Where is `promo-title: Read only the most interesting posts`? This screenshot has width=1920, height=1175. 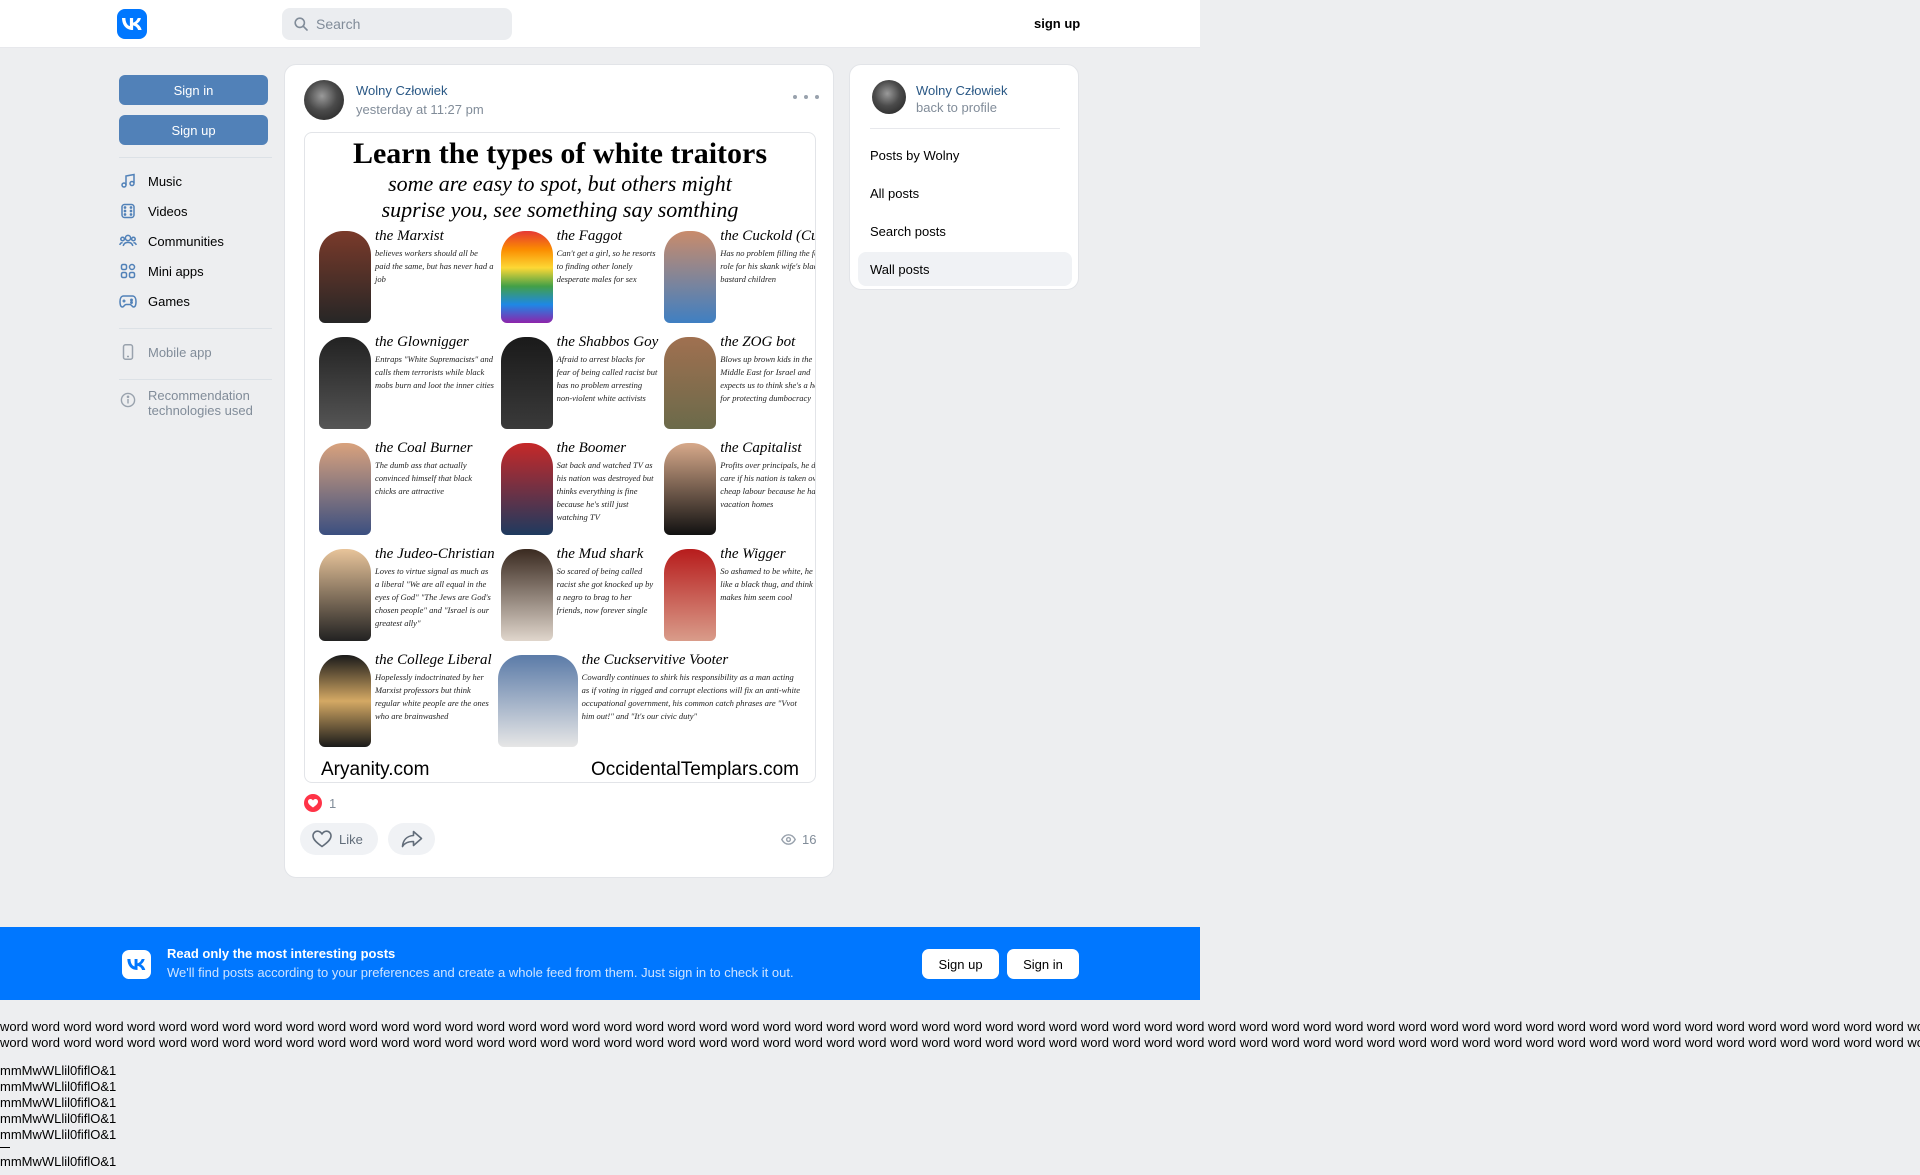
promo-title: Read only the most interesting posts is located at coordinates (281, 953).